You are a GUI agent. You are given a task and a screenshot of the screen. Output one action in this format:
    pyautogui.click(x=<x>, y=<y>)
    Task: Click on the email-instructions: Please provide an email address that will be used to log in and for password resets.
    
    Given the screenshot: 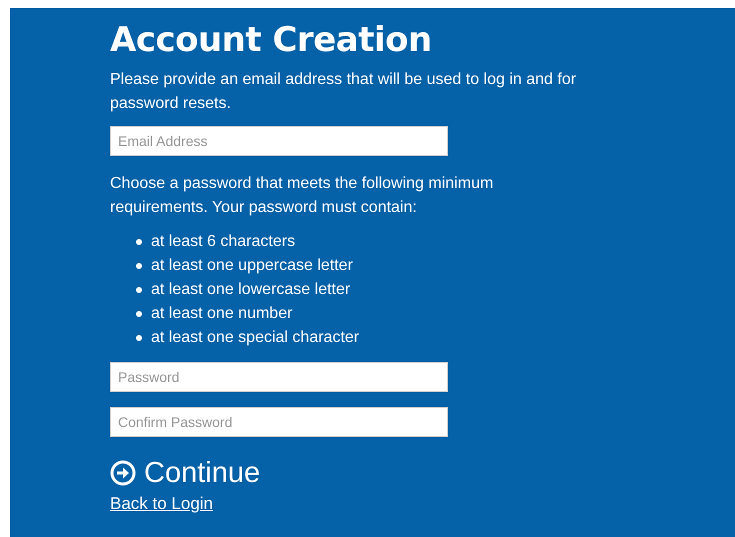 What is the action you would take?
    pyautogui.click(x=344, y=92)
    